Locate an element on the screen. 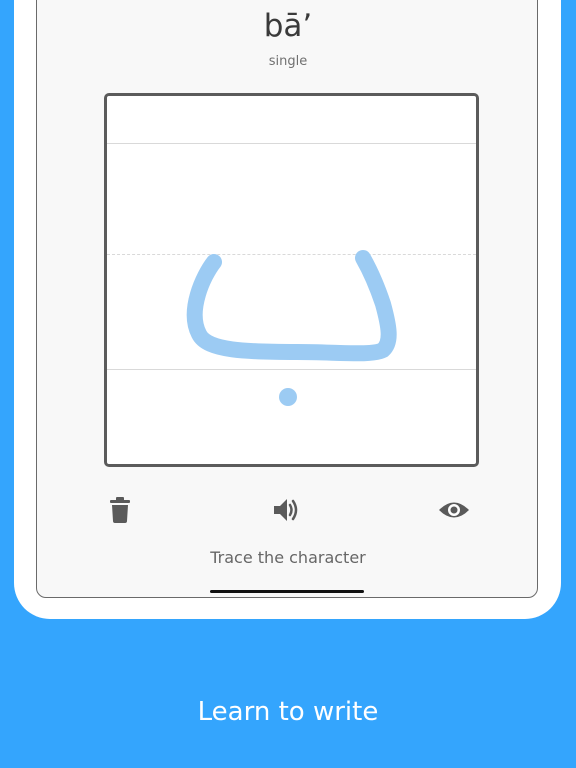 This screenshot has width=576, height=768. speaker-icon is located at coordinates (286, 510).